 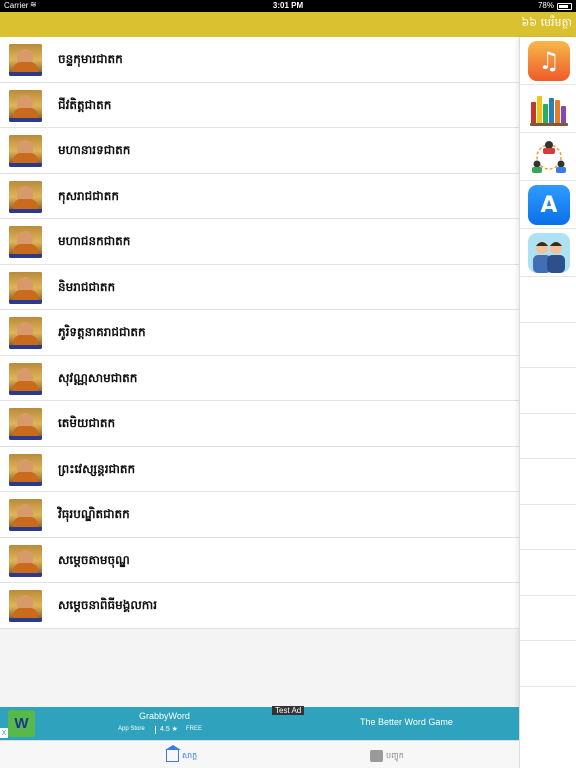 I want to click on ad-app-name: GrabbyWord, so click(x=164, y=716).